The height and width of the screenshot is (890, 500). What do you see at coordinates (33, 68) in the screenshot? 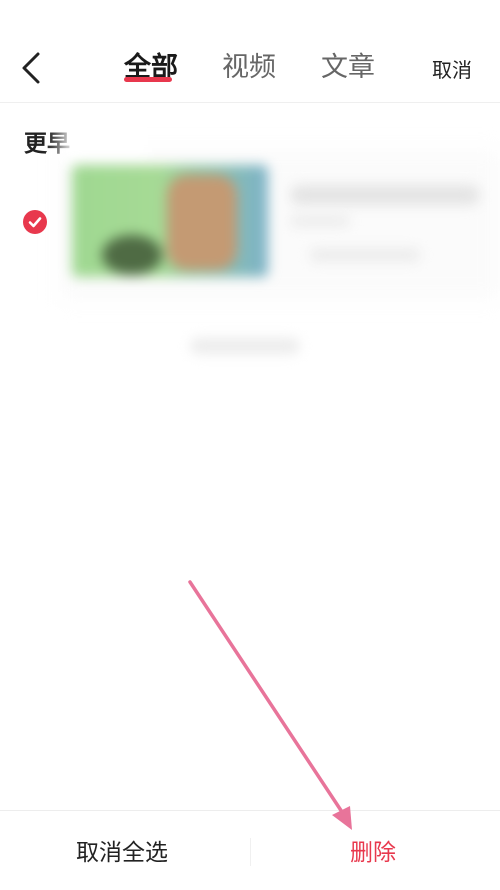
I see `back-arrow-icon` at bounding box center [33, 68].